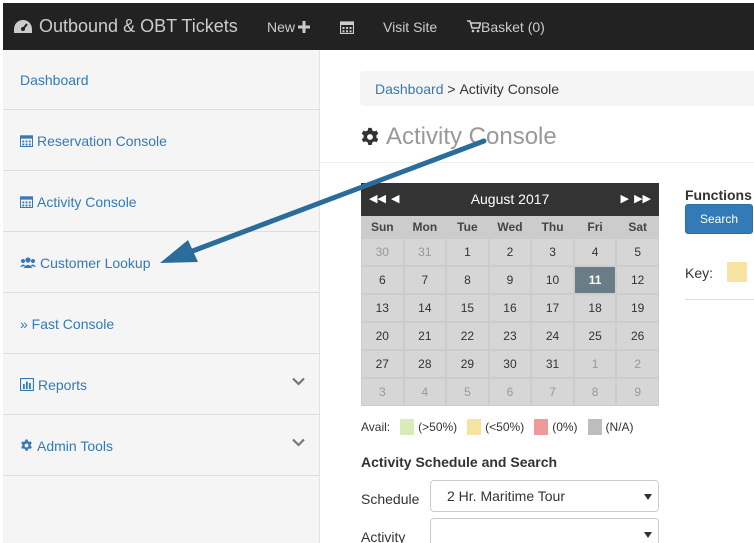 This screenshot has height=543, width=754. I want to click on schedule-section-title: Activity Schedule and Search, so click(459, 462).